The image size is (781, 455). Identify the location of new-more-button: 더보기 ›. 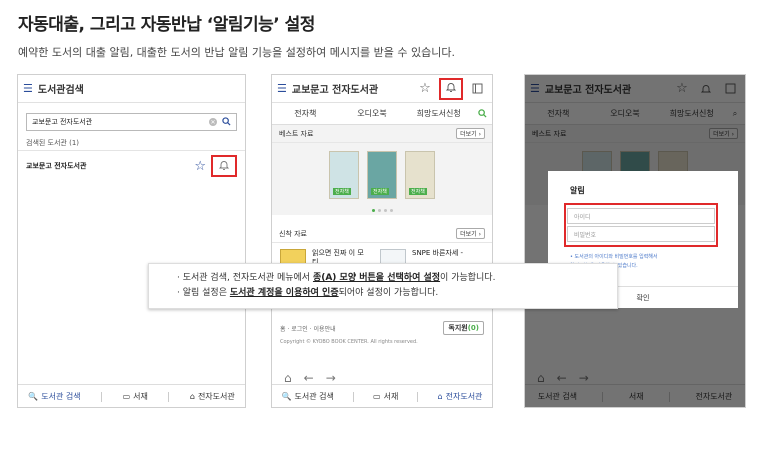
(470, 233).